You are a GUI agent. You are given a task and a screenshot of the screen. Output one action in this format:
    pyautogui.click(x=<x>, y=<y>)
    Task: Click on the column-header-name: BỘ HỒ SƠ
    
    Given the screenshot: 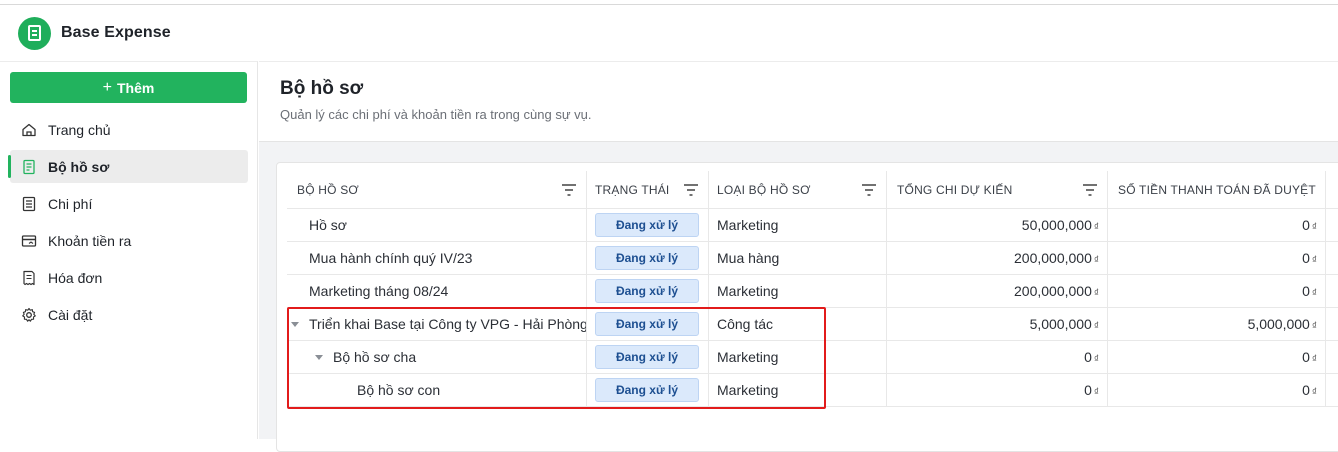 What is the action you would take?
    pyautogui.click(x=437, y=189)
    